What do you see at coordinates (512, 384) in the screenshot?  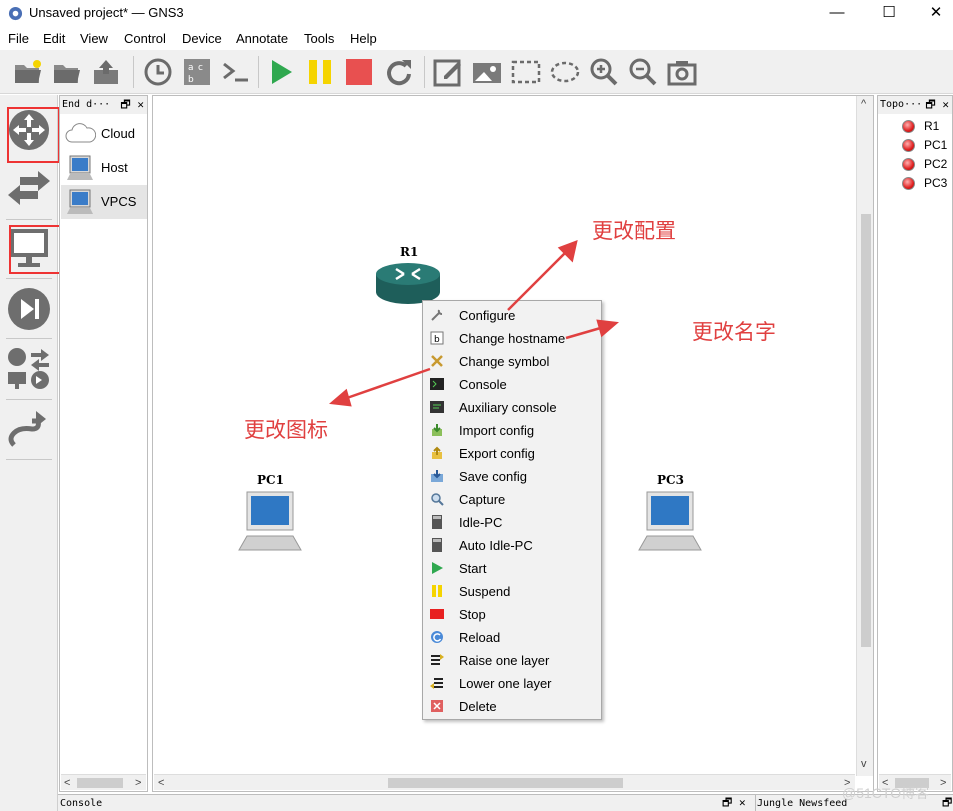 I see `menu-item-console: Console` at bounding box center [512, 384].